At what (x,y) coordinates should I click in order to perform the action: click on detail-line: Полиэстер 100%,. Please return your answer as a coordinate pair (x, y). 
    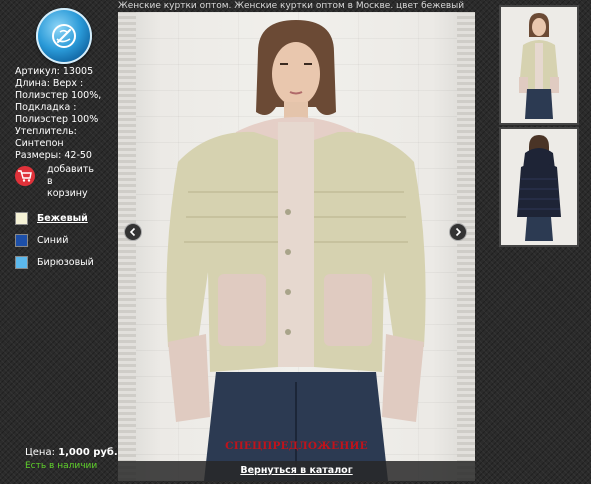
    Looking at the image, I should click on (58, 95).